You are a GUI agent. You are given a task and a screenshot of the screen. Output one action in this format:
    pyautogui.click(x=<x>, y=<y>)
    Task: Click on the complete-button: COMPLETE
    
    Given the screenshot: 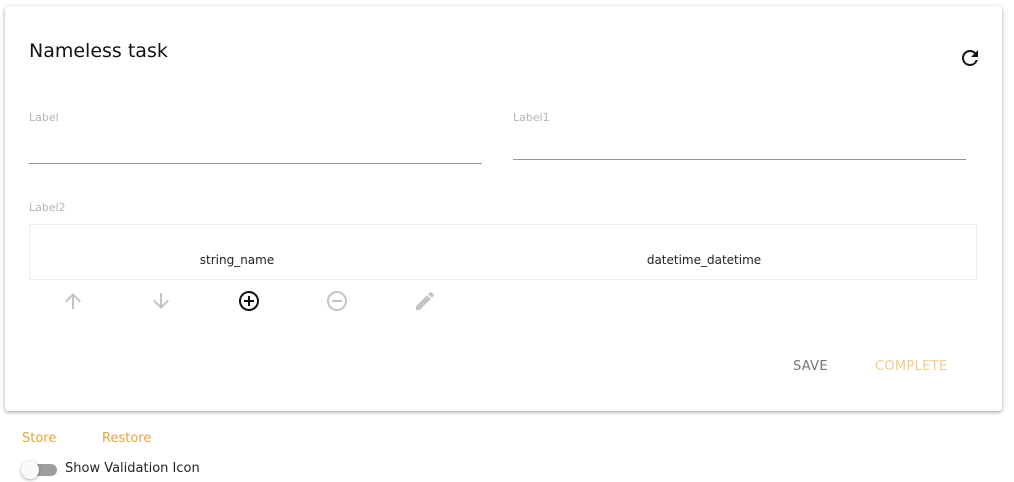 What is the action you would take?
    pyautogui.click(x=911, y=367)
    